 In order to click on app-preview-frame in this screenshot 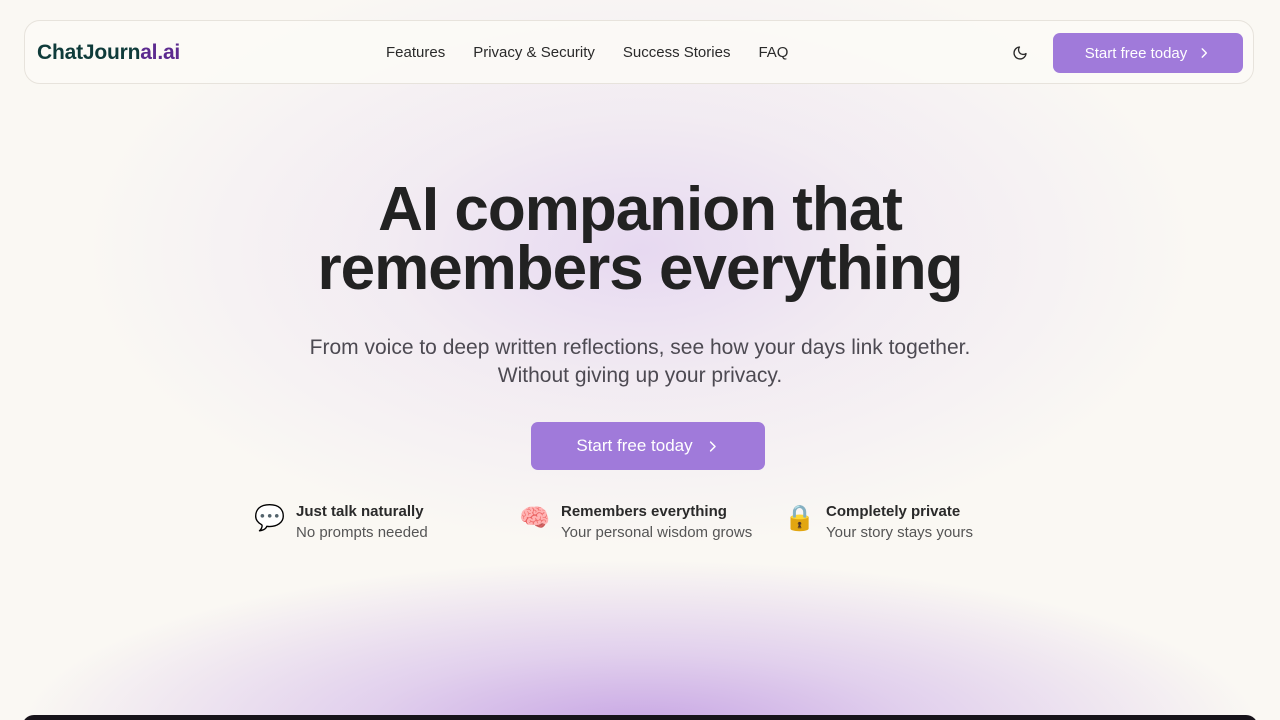, I will do `click(640, 717)`.